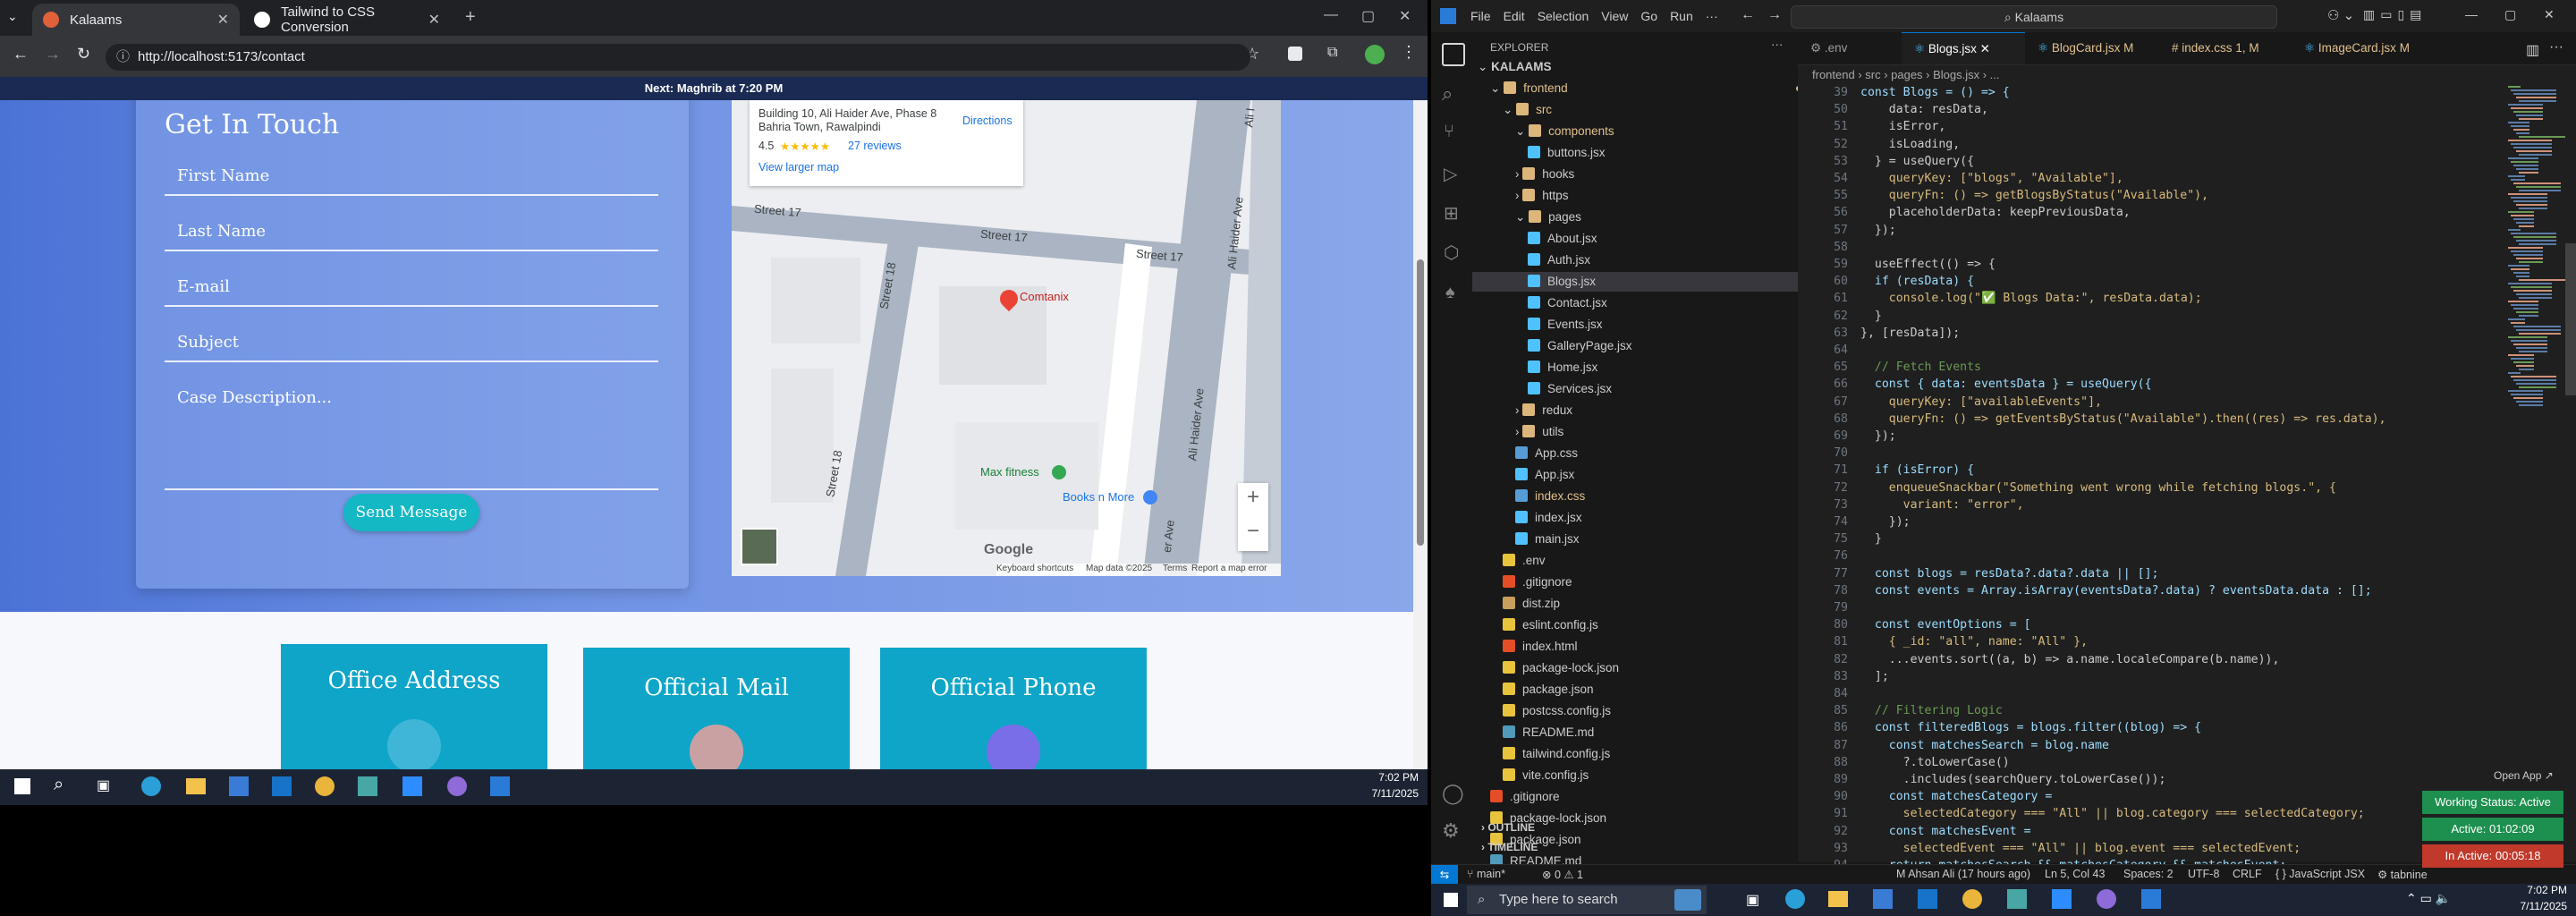  Describe the element at coordinates (136, 20) in the screenshot. I see `browser-tab-kalaams: Kalaams ✕` at that location.